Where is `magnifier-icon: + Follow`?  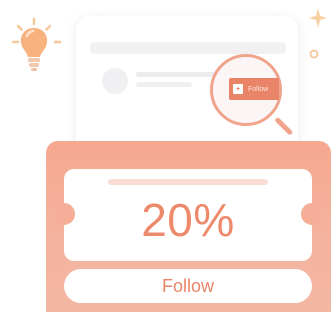
magnifier-icon: + Follow is located at coordinates (246, 90).